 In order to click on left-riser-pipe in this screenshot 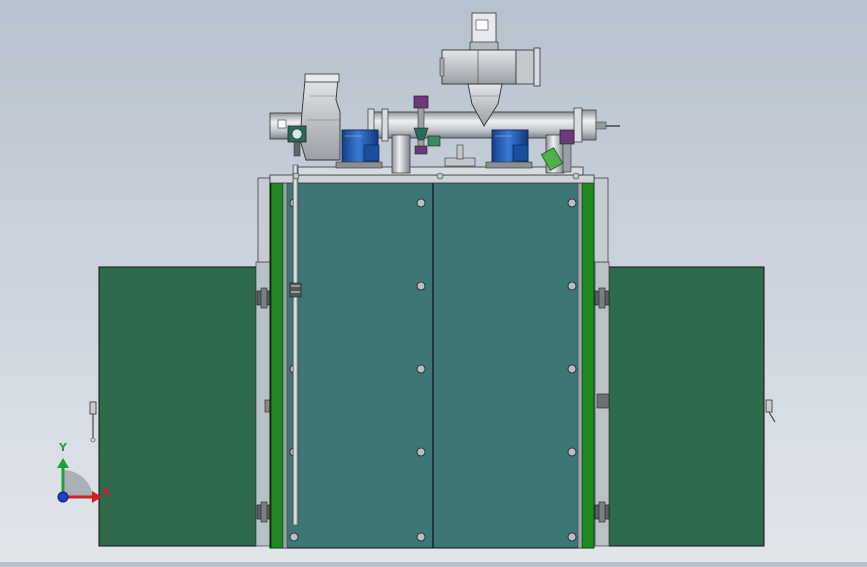, I will do `click(401, 154)`.